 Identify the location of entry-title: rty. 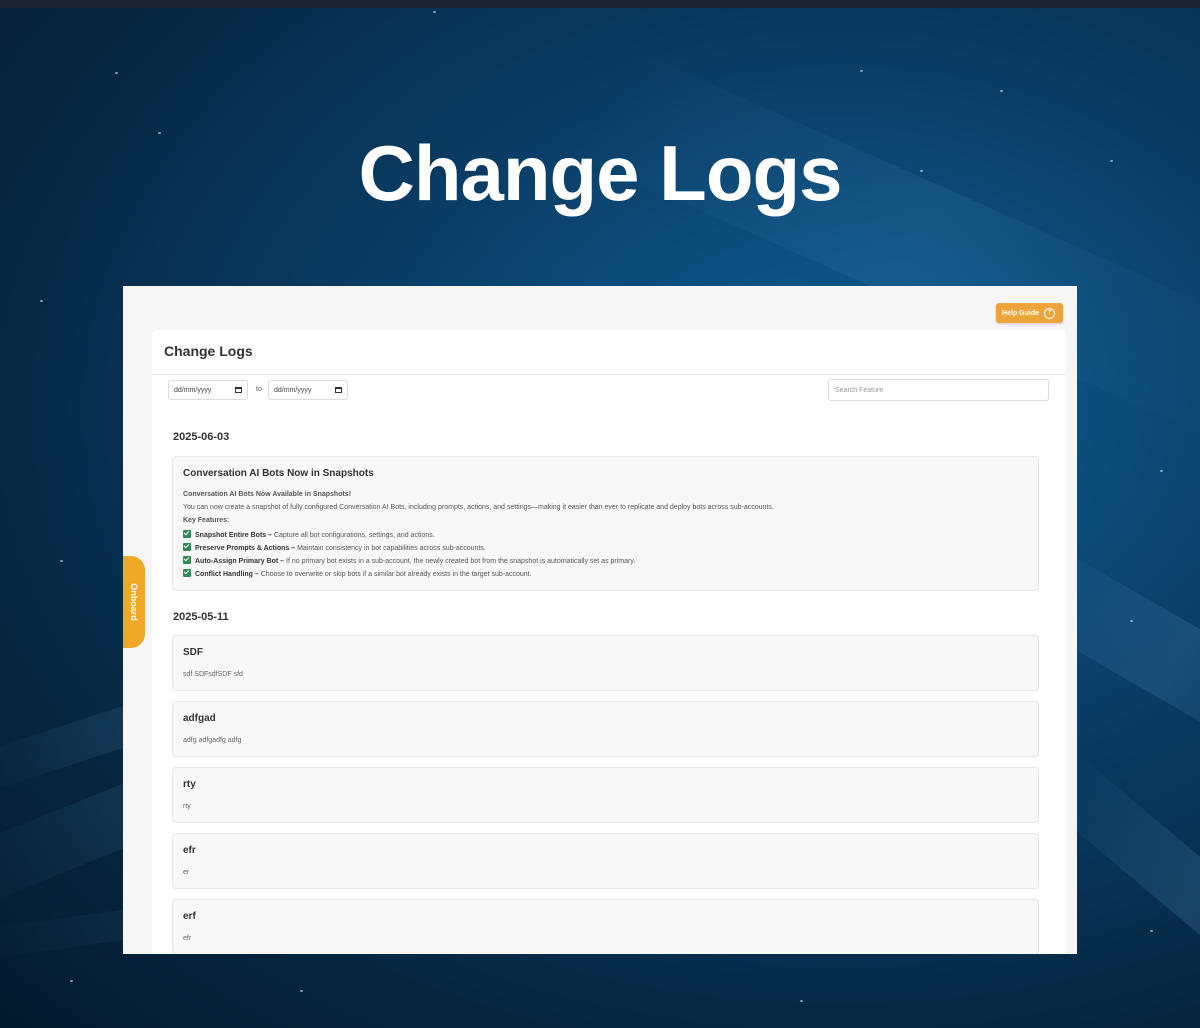
(189, 784).